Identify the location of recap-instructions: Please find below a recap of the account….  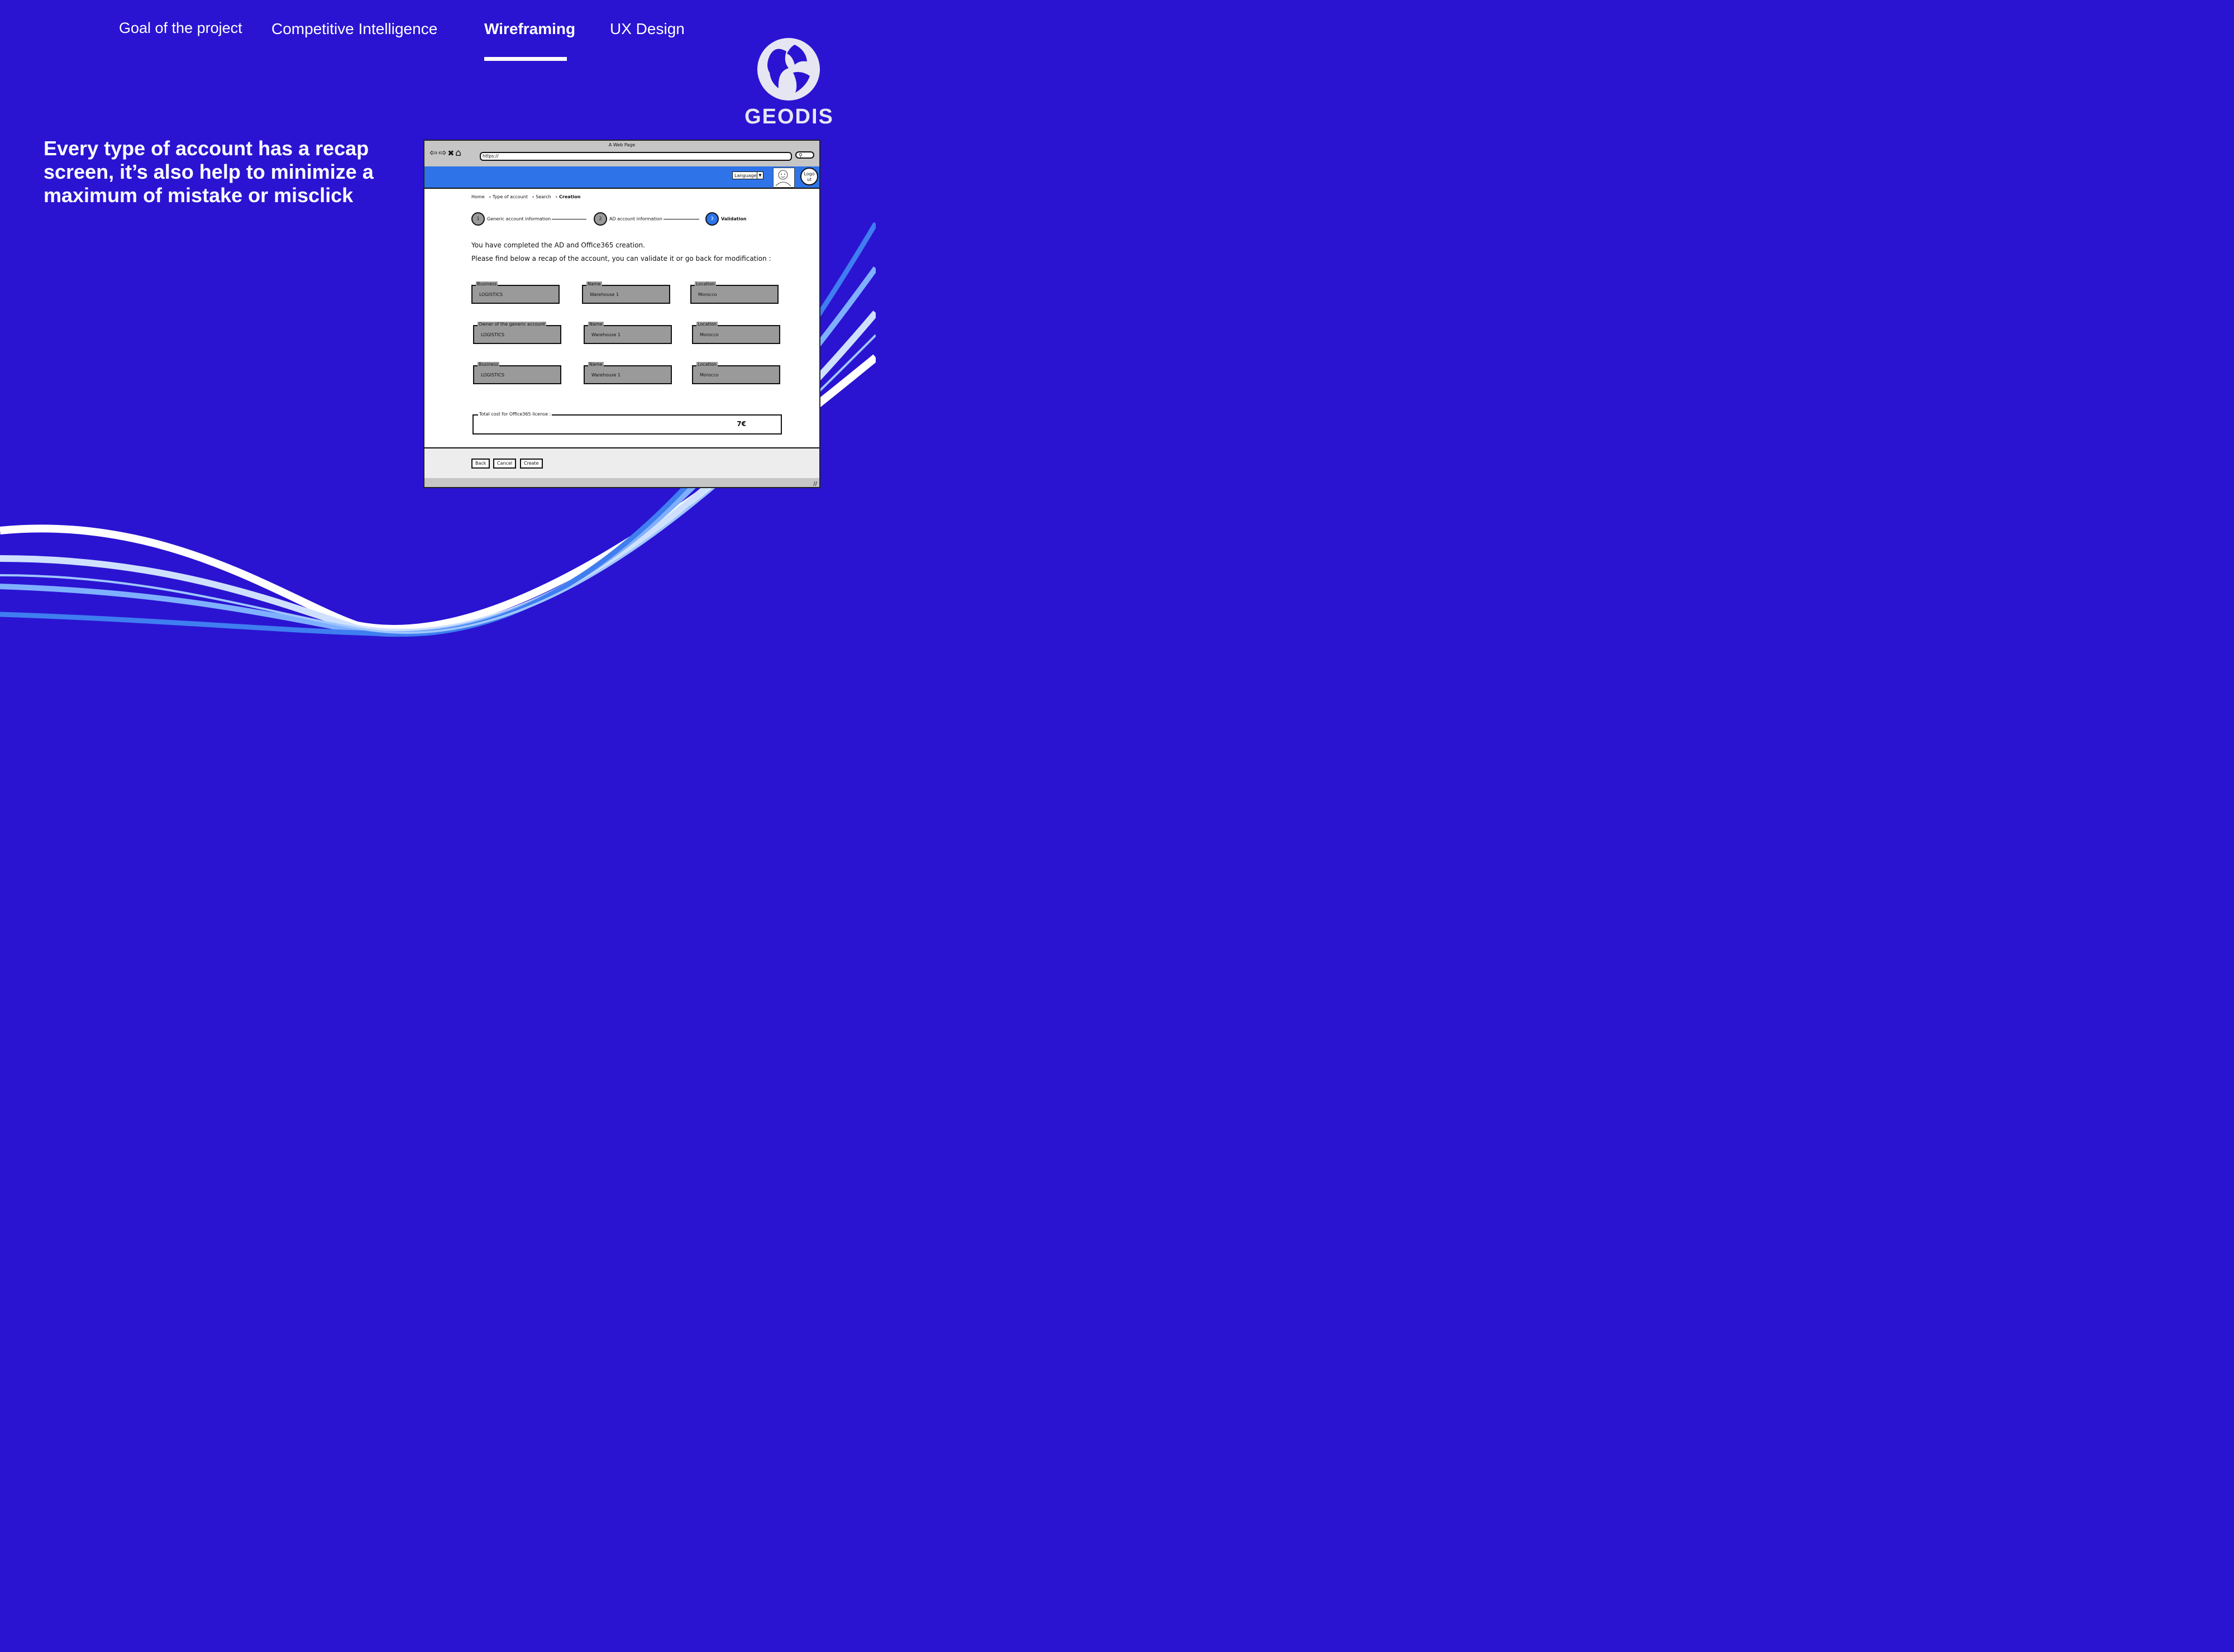
(621, 258).